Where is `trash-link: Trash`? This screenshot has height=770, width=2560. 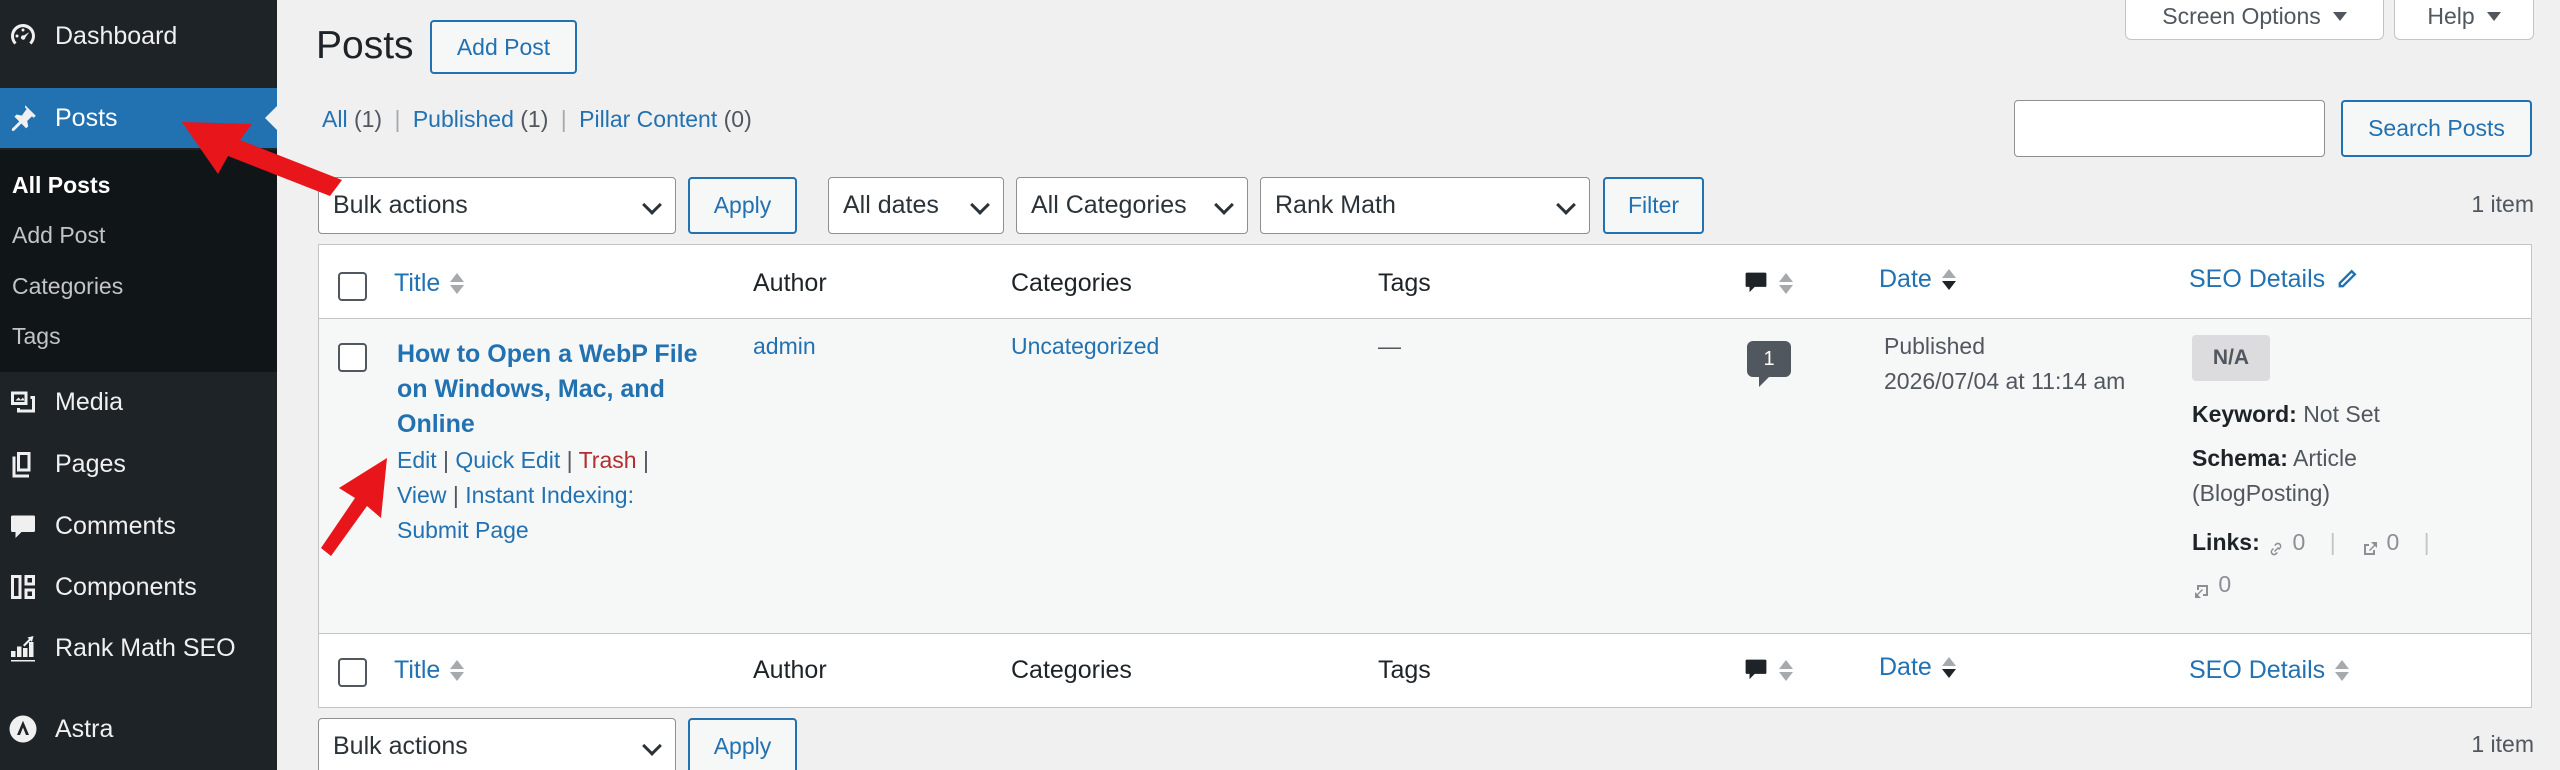
trash-link: Trash is located at coordinates (608, 460).